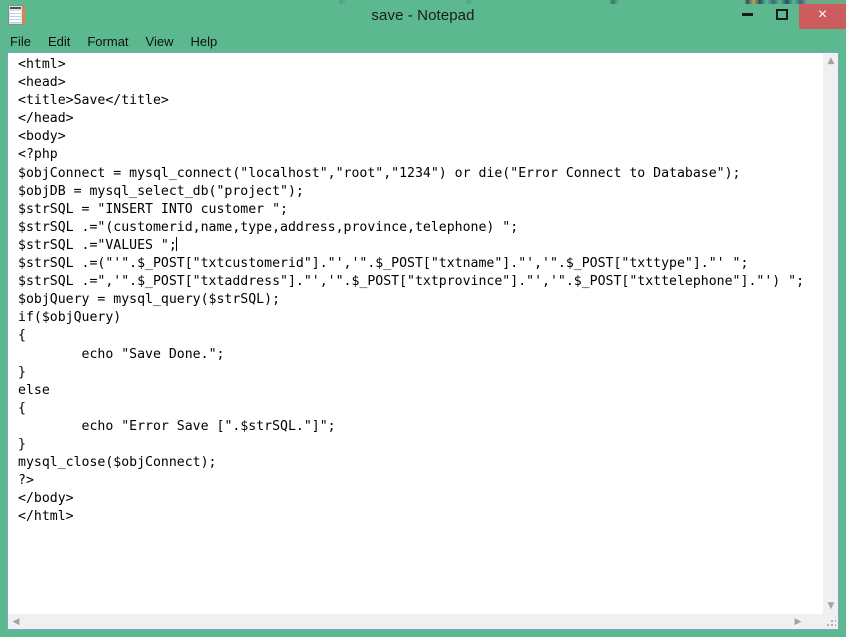  I want to click on scrollbar-corner, so click(830, 621).